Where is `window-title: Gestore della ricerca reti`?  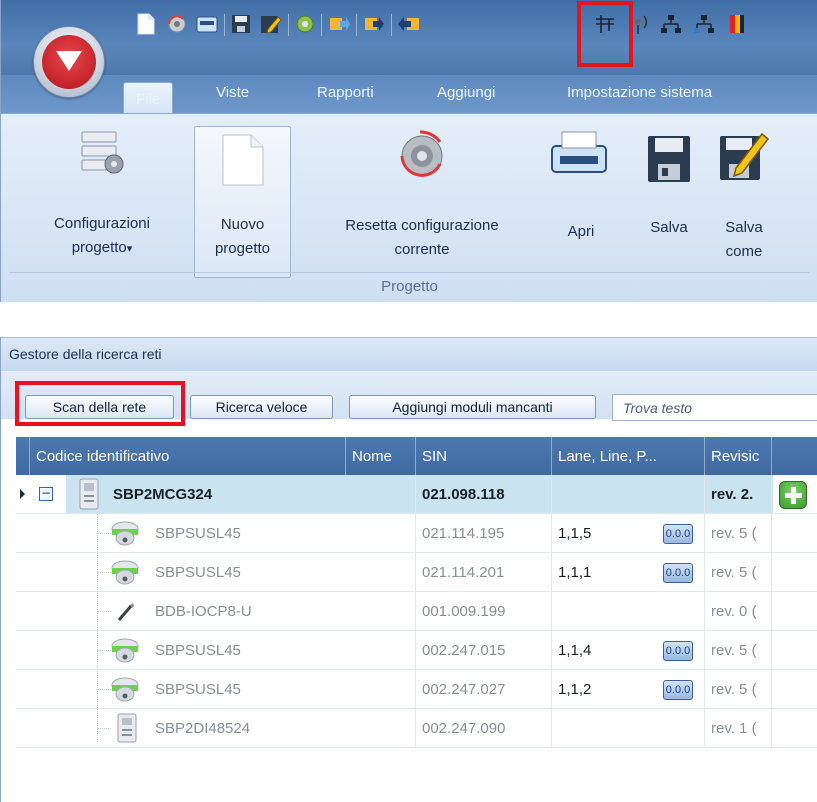 window-title: Gestore della ricerca reti is located at coordinates (409, 354).